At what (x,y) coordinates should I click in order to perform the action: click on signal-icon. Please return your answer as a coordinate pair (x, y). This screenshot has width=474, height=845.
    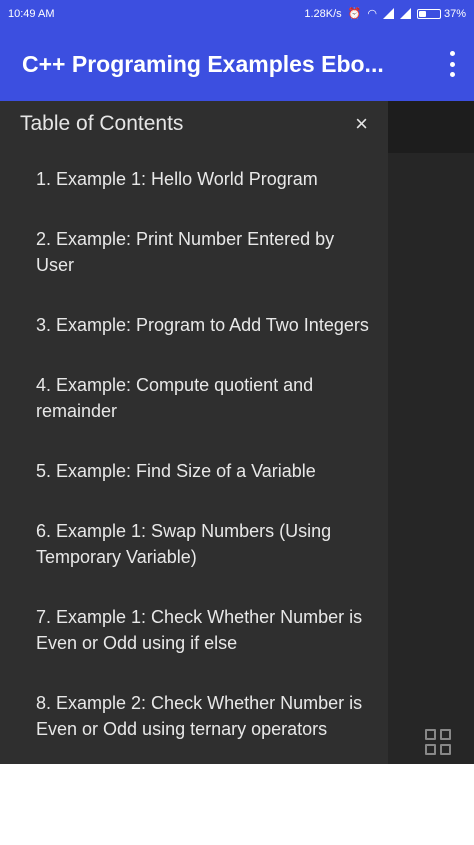
    Looking at the image, I should click on (388, 13).